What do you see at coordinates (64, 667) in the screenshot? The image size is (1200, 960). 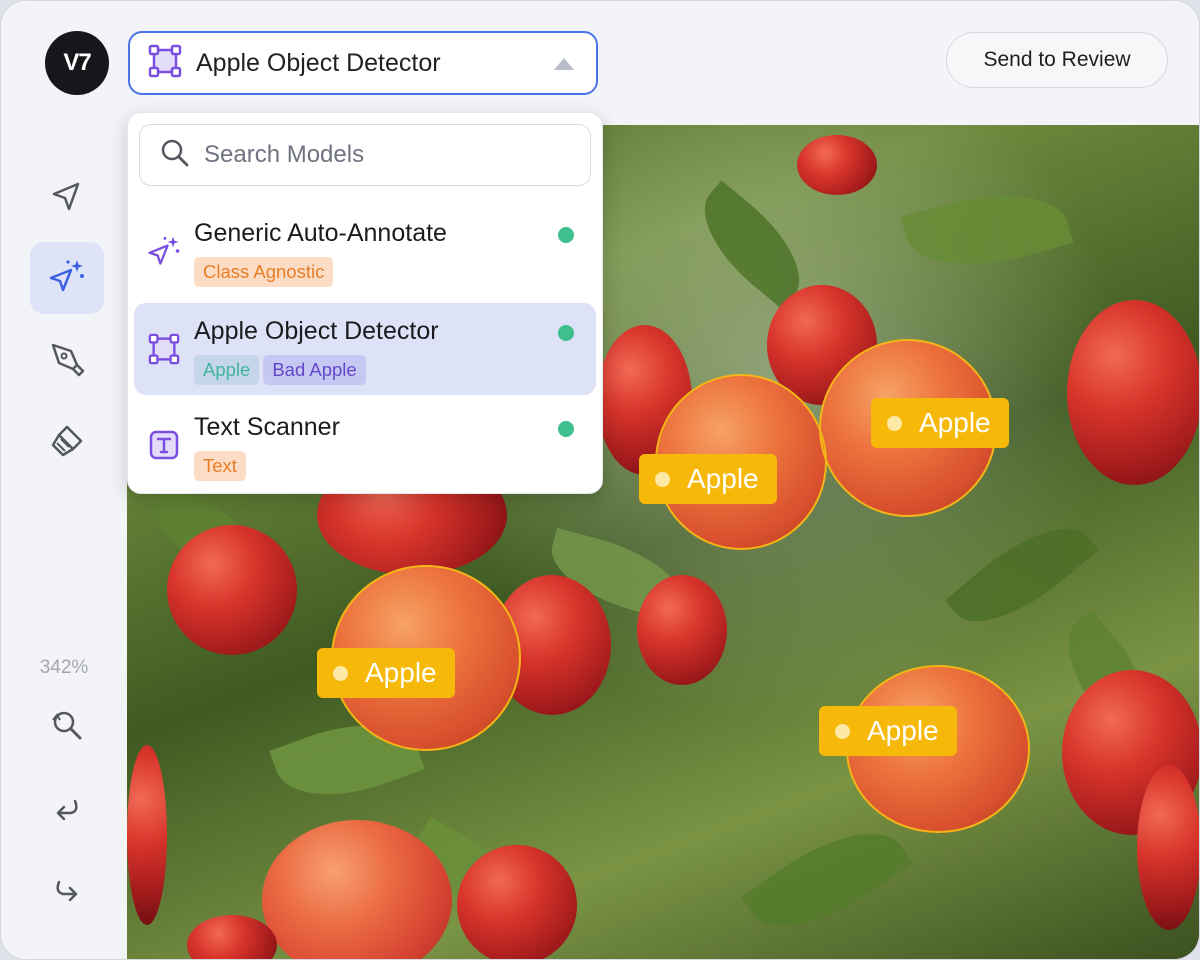 I see `zoom-level: 342%` at bounding box center [64, 667].